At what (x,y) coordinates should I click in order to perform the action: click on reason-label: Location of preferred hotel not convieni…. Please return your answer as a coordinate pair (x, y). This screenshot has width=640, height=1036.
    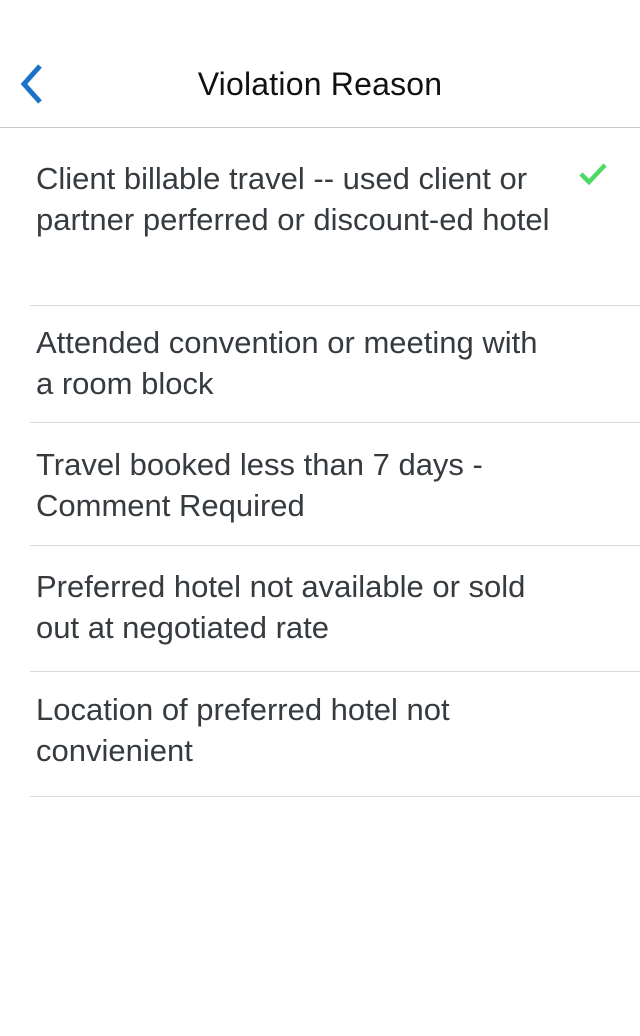
    Looking at the image, I should click on (243, 730).